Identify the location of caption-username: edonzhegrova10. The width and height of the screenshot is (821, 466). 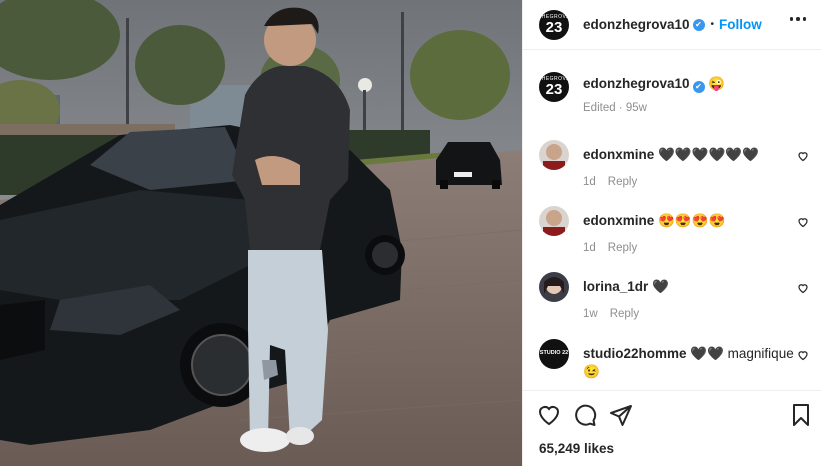
(636, 83).